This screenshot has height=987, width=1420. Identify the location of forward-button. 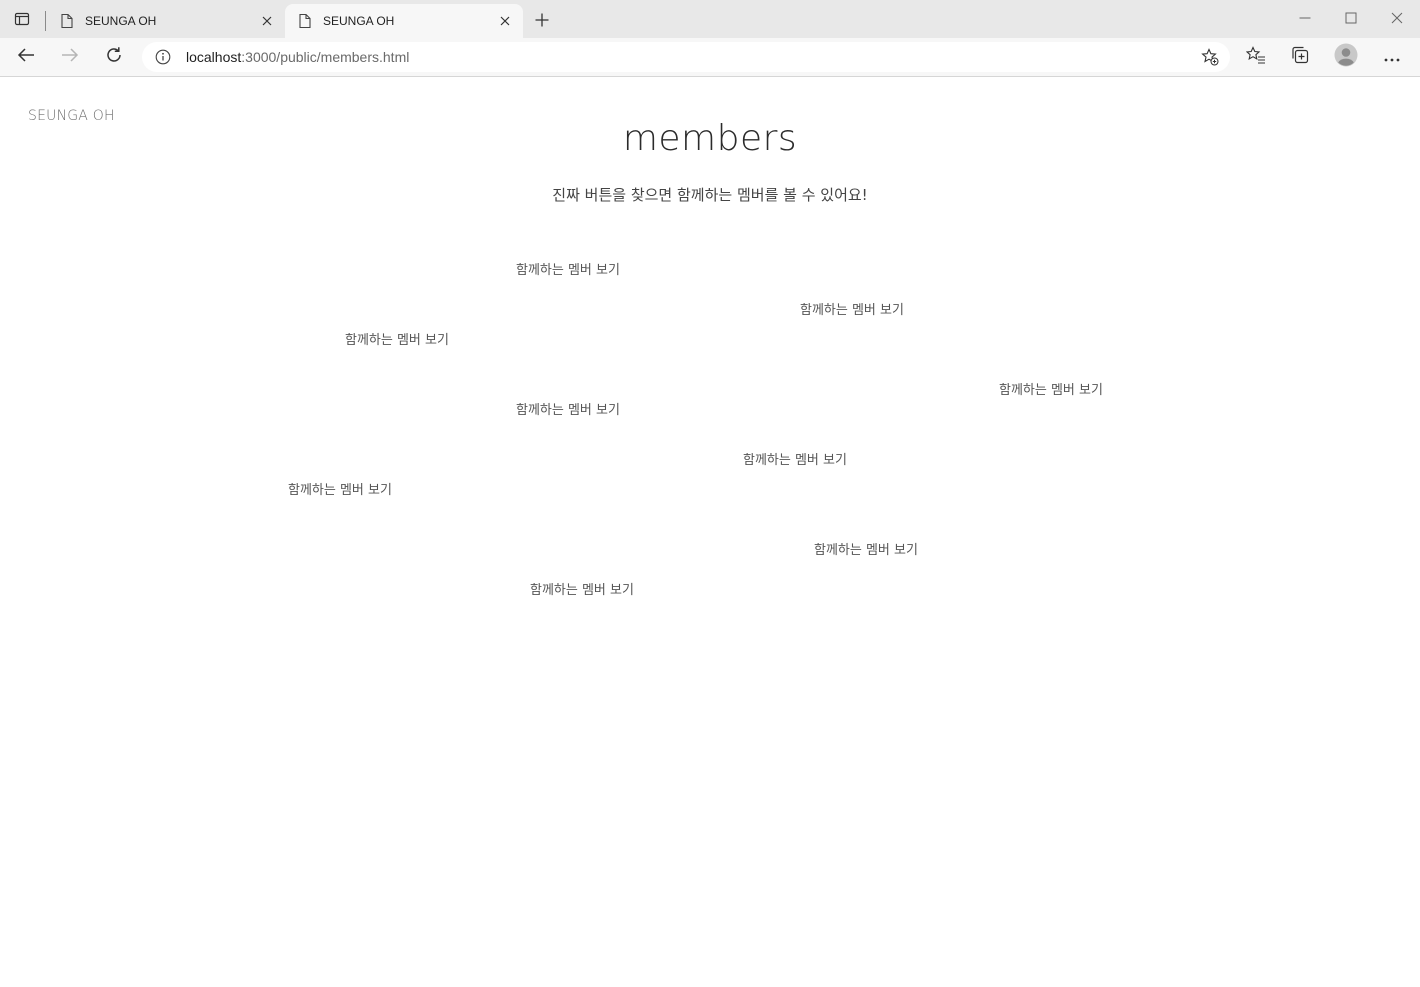
(70, 57).